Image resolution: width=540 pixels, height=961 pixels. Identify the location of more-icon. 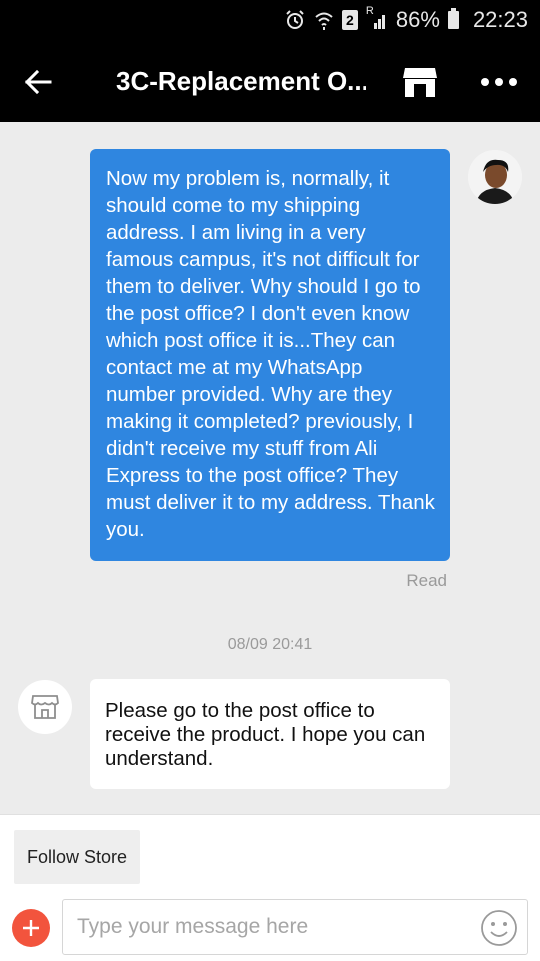
(499, 82).